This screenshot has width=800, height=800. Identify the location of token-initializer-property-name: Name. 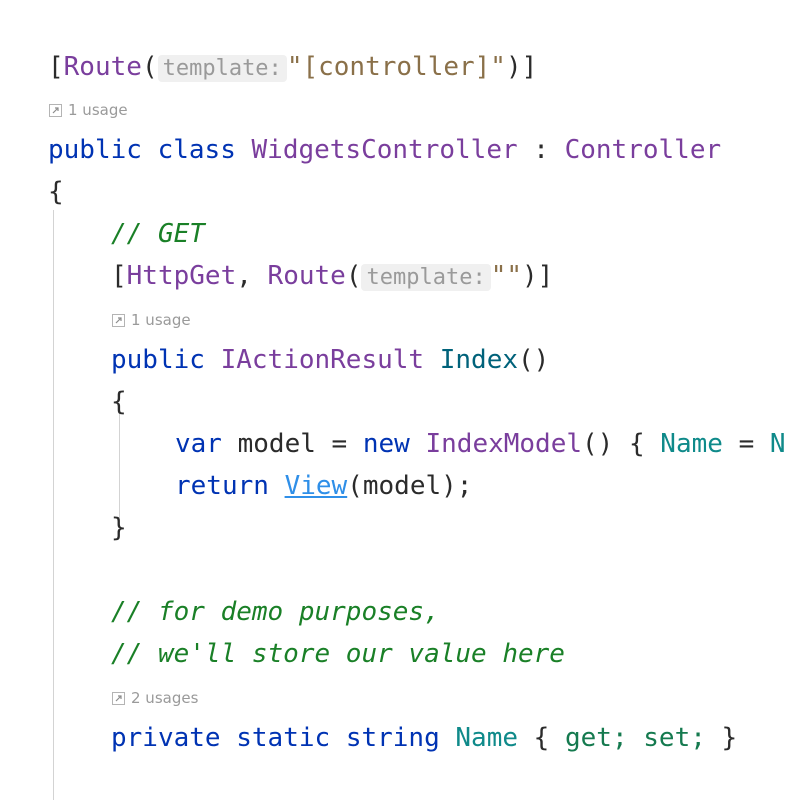
(691, 444).